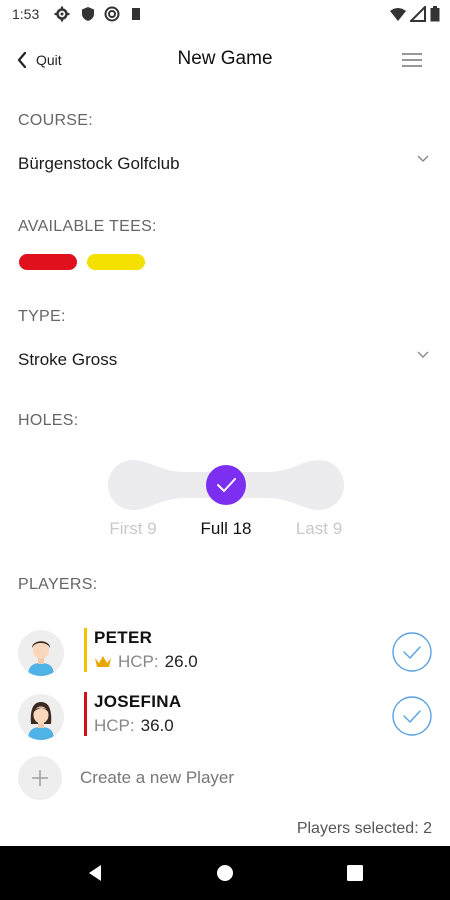 Image resolution: width=450 pixels, height=900 pixels. I want to click on wifi-icon, so click(398, 14).